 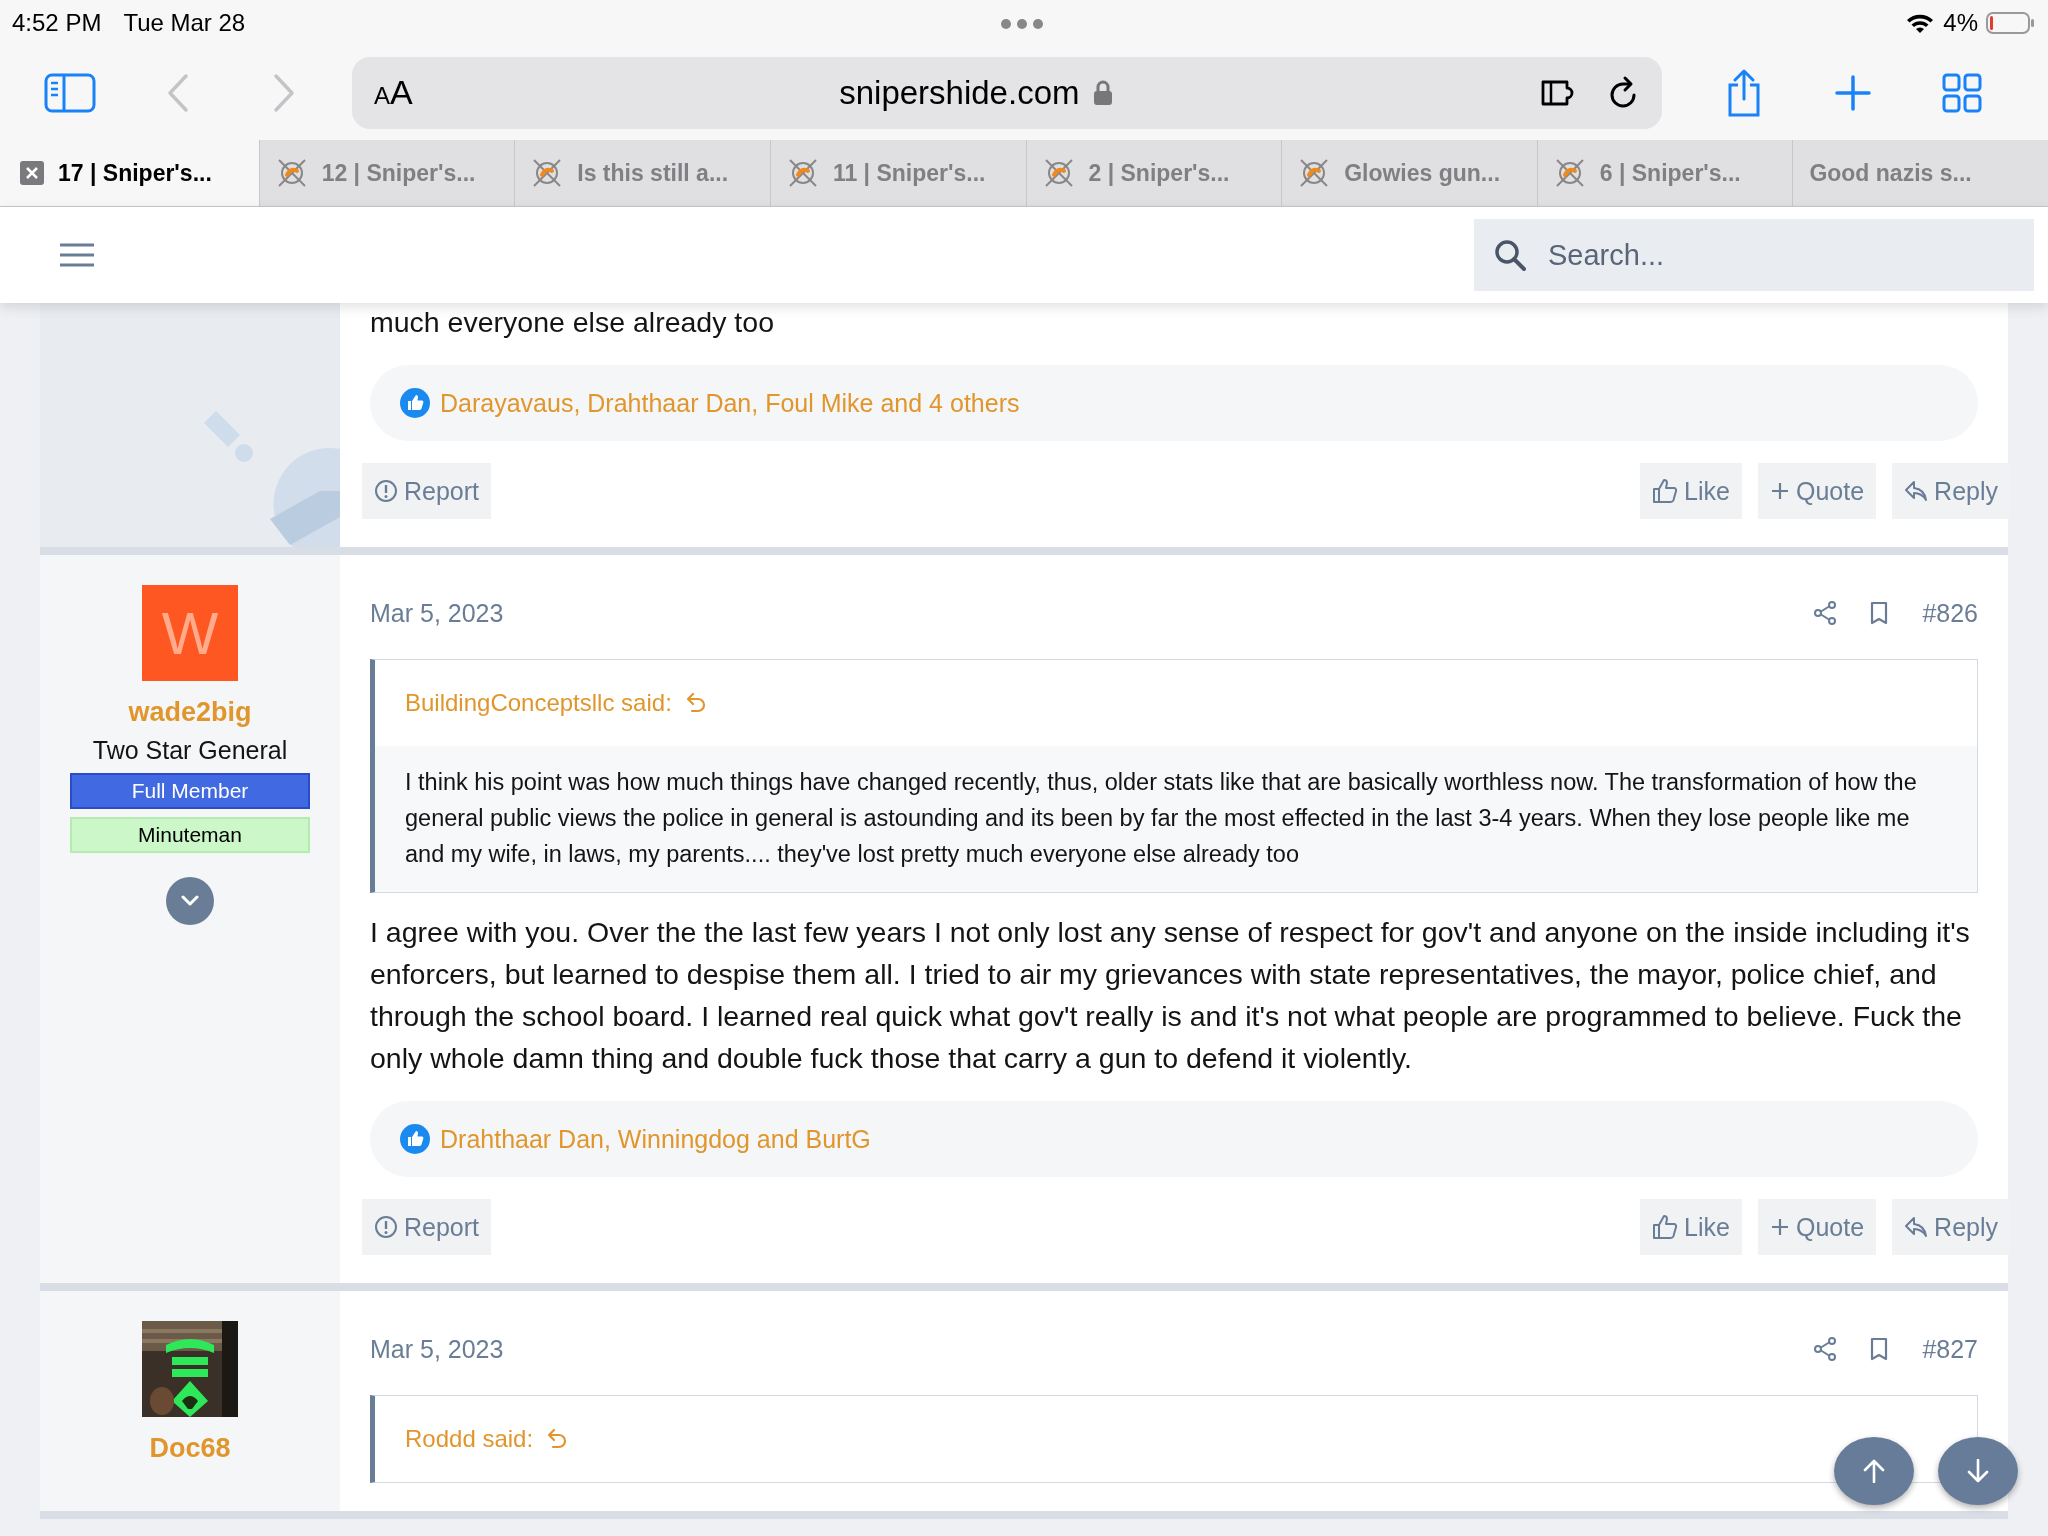 What do you see at coordinates (184, 22) in the screenshot?
I see `status-date: Tue Mar 28` at bounding box center [184, 22].